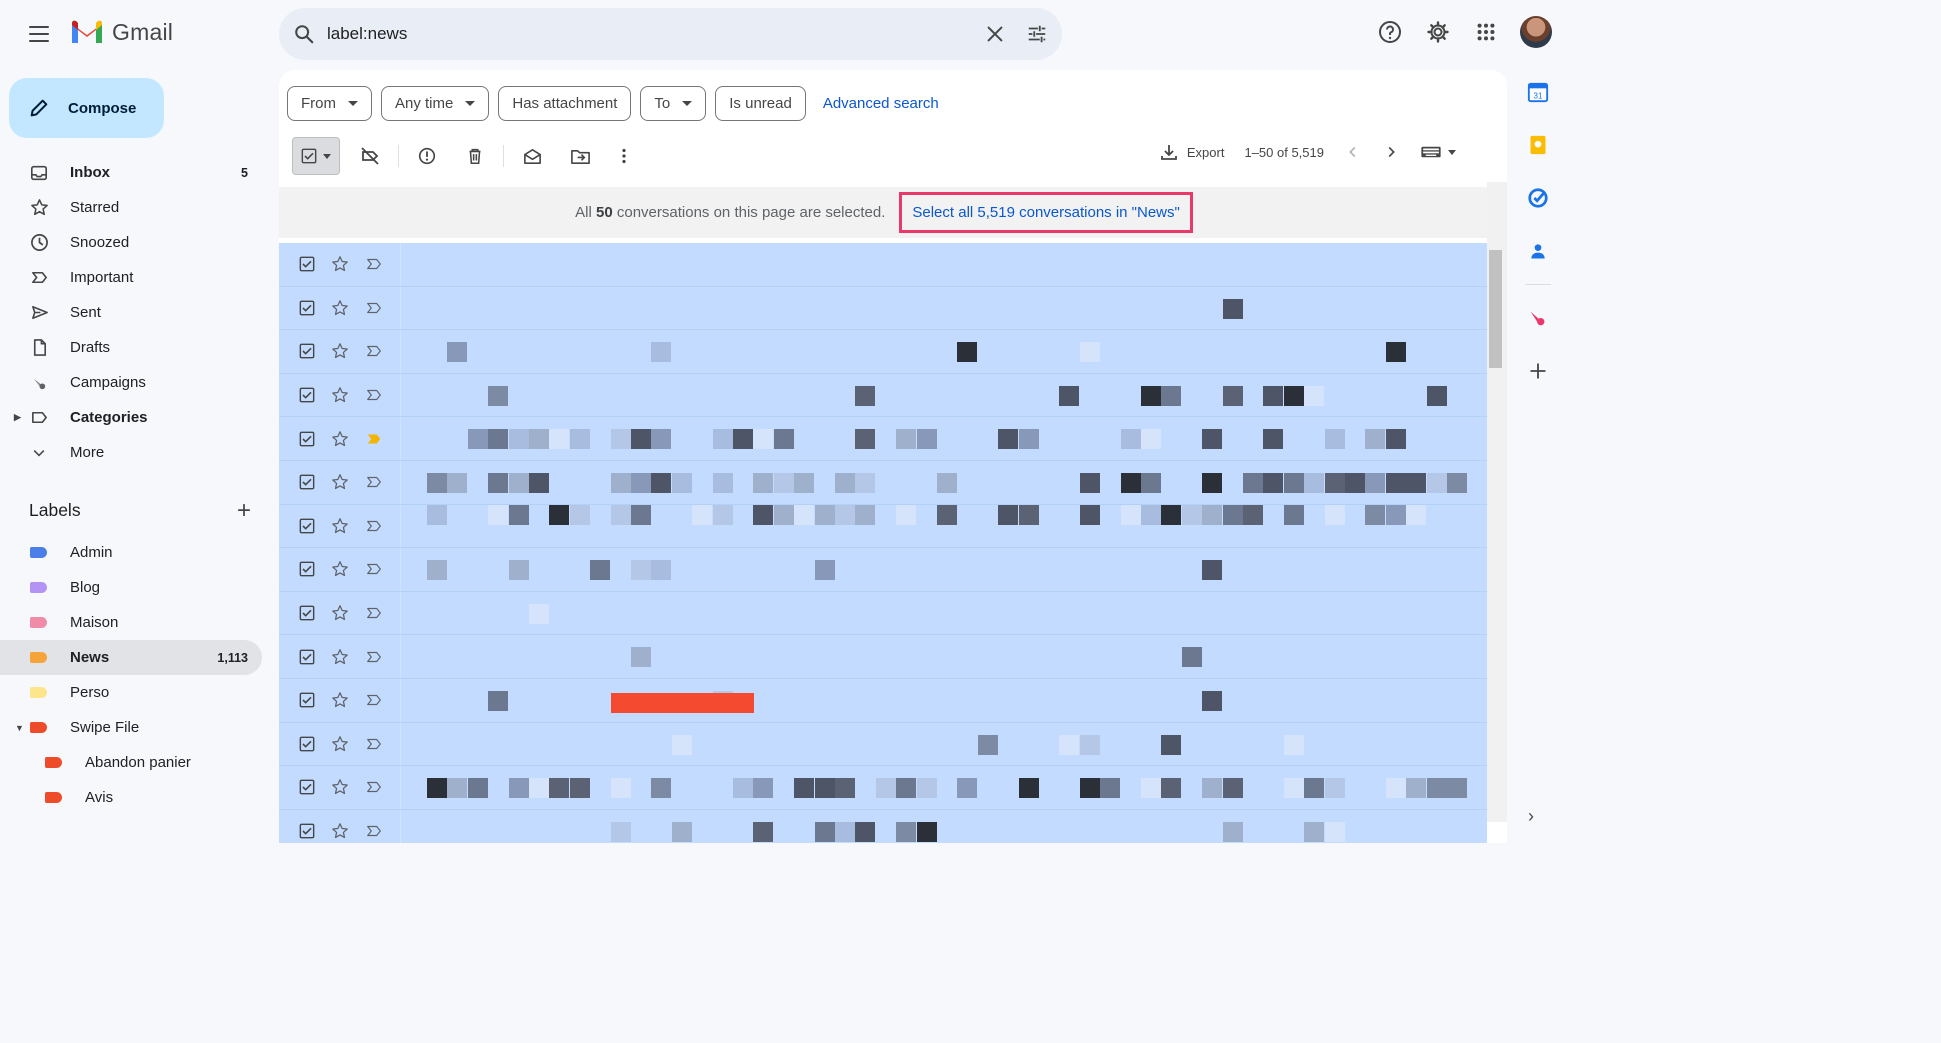 This screenshot has height=1043, width=1941. I want to click on sidebar-item-sent: Sent, so click(131, 312).